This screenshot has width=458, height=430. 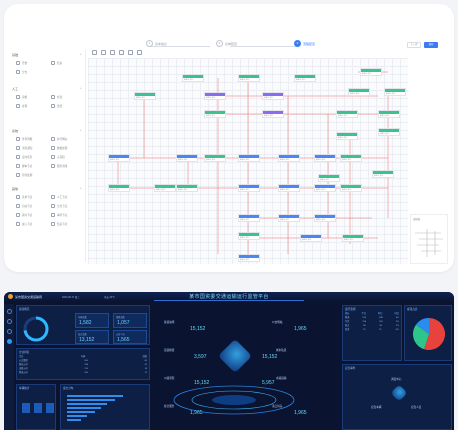 What do you see at coordinates (67, 97) in the screenshot?
I see `palette-item: 抄送` at bounding box center [67, 97].